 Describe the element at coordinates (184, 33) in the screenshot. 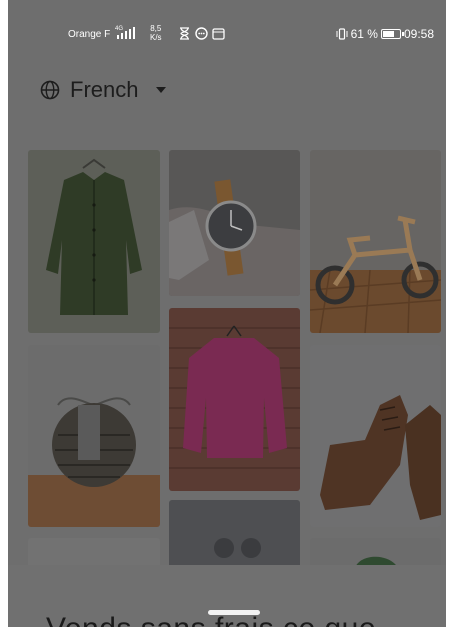

I see `hourglass-icon` at that location.